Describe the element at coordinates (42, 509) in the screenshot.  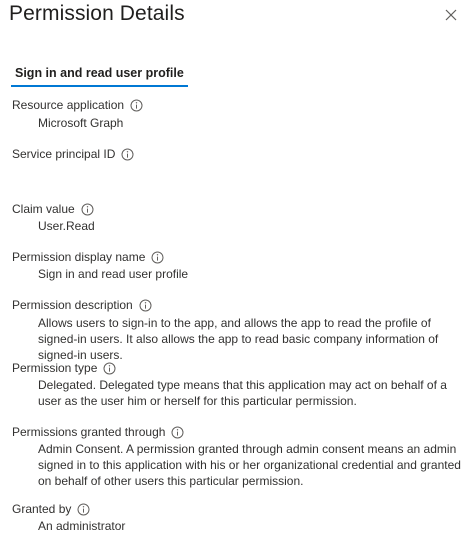
I see `field-label-text: Granted by` at that location.